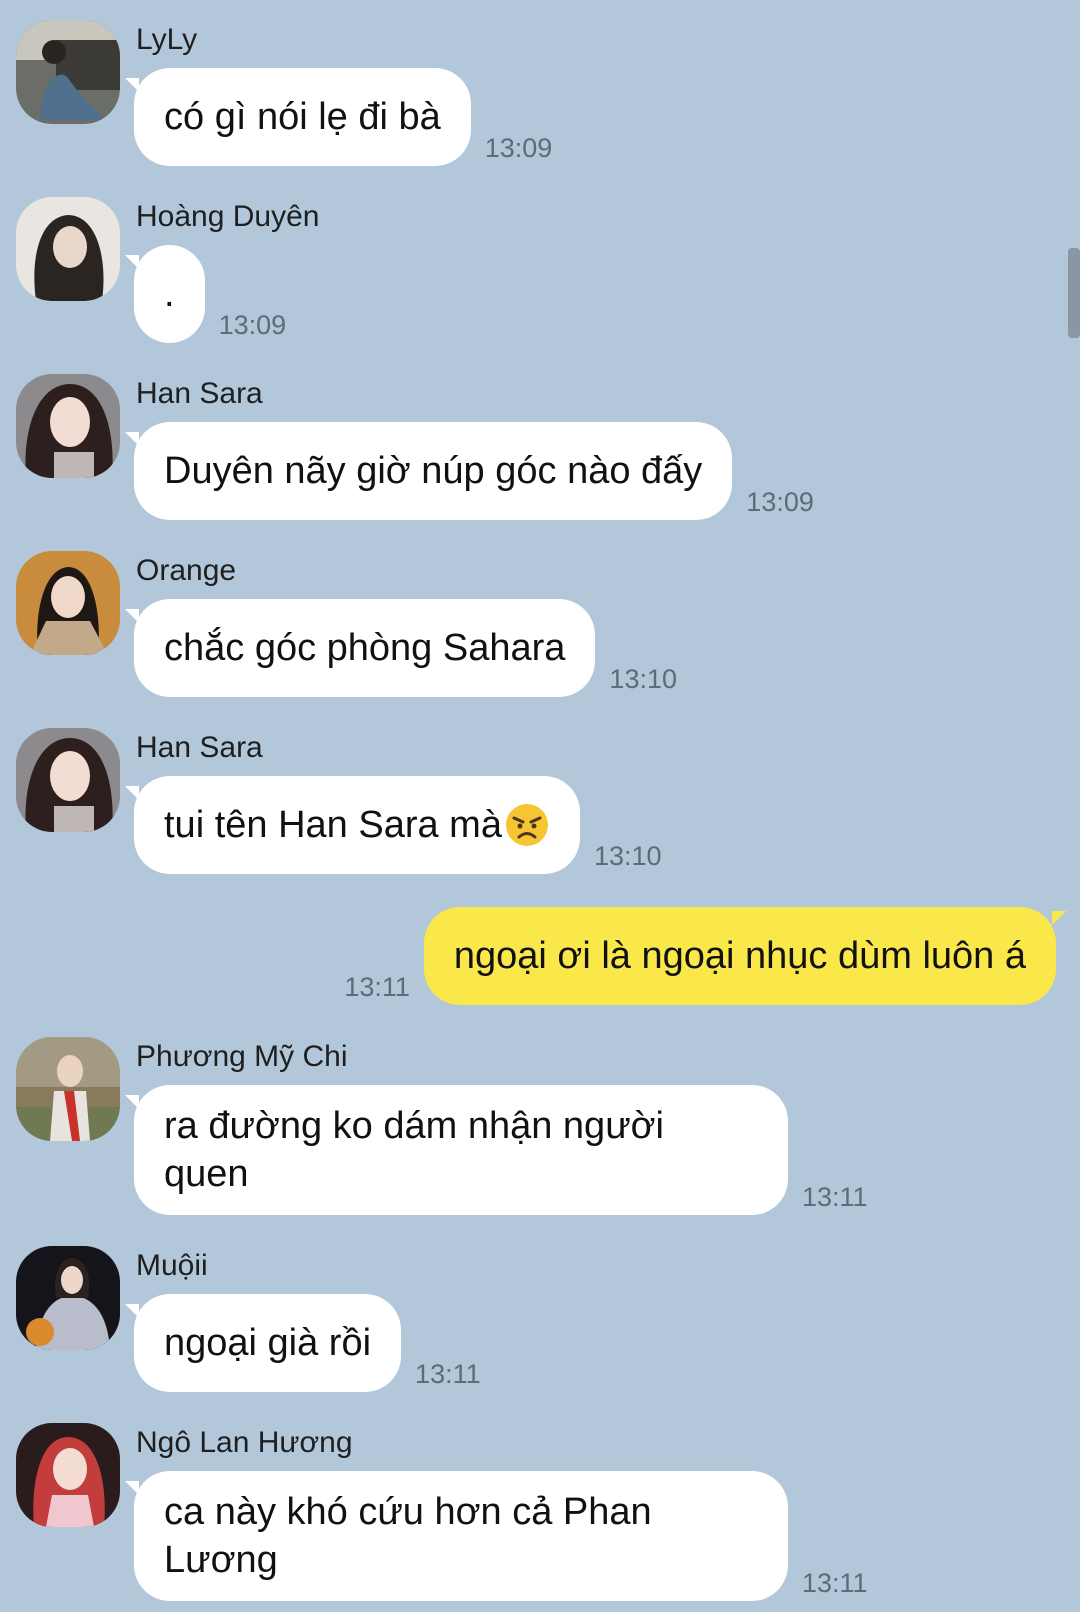 The height and width of the screenshot is (1612, 1080). I want to click on sender-name: Ngô Lan Hương, so click(244, 1442).